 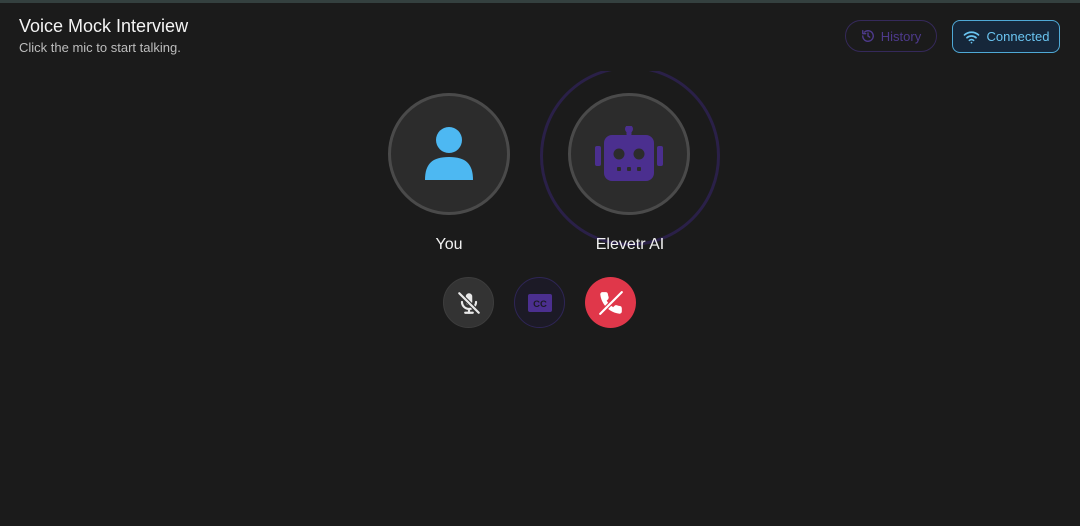 What do you see at coordinates (1018, 36) in the screenshot?
I see `connected-label: Connected` at bounding box center [1018, 36].